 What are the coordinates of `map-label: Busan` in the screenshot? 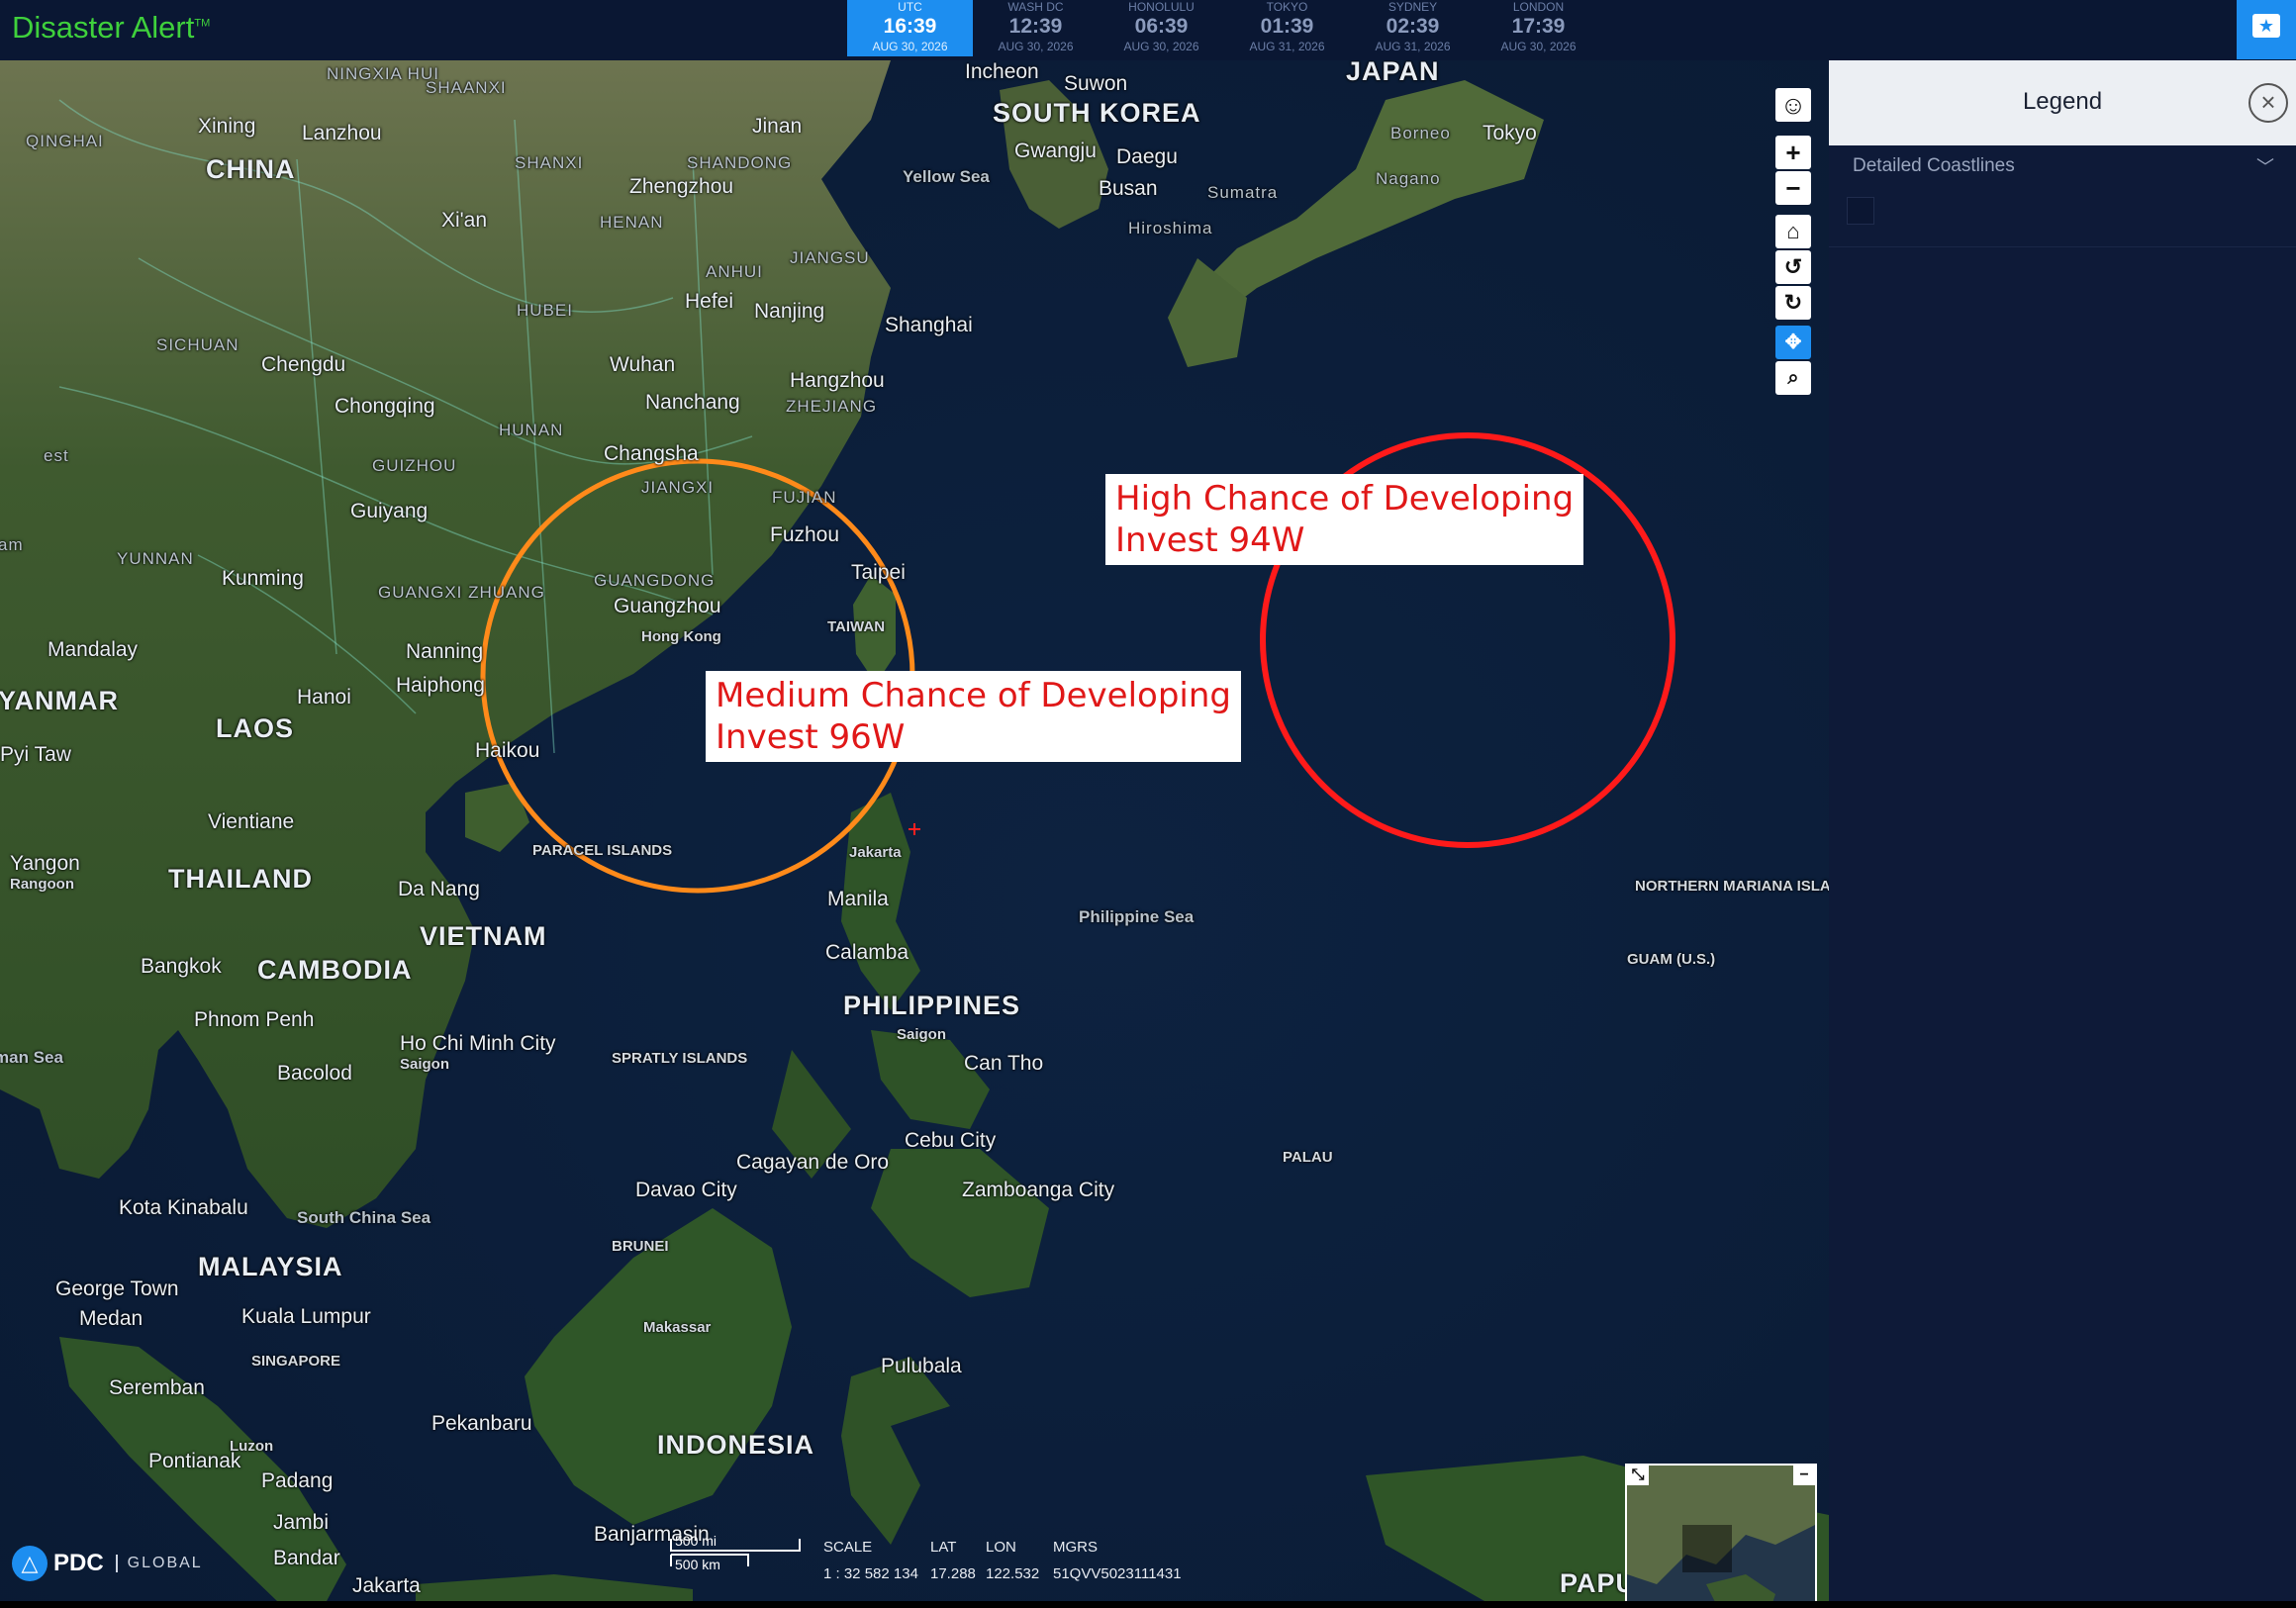 It's located at (1128, 188).